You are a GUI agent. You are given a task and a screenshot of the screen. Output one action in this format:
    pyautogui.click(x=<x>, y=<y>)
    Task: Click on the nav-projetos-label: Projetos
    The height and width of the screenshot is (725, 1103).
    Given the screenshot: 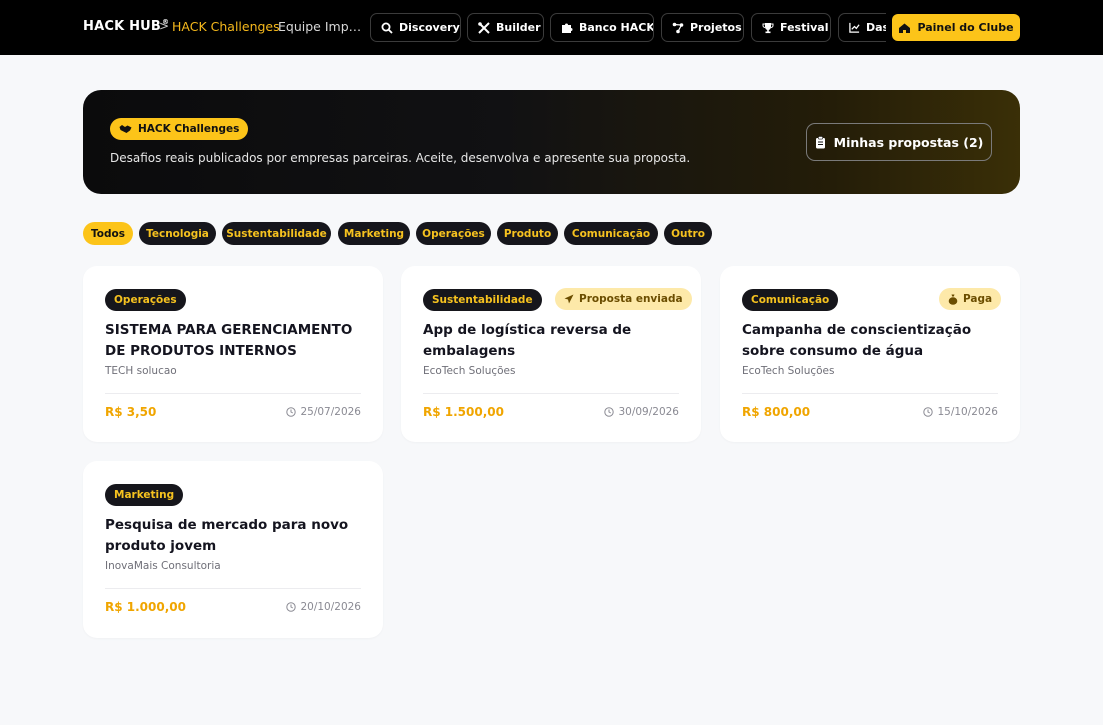 What is the action you would take?
    pyautogui.click(x=716, y=27)
    